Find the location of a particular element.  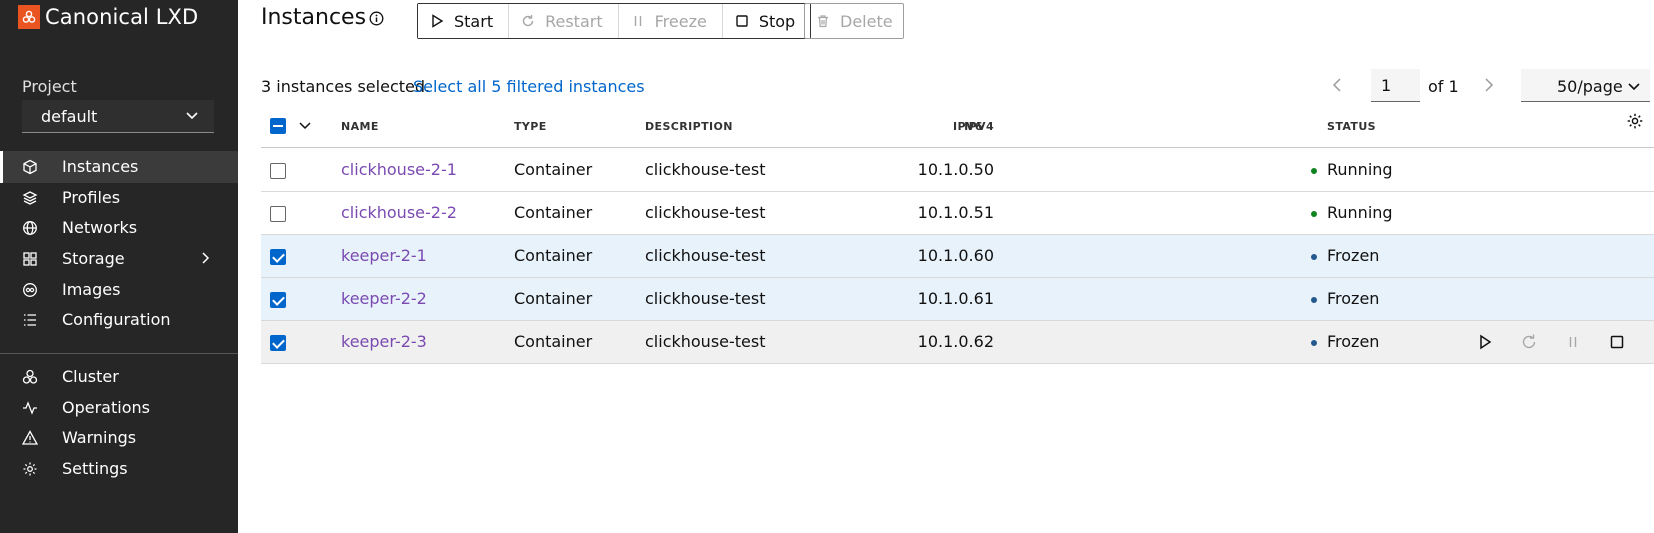

sidebar-item-settings: Settings is located at coordinates (119, 469).